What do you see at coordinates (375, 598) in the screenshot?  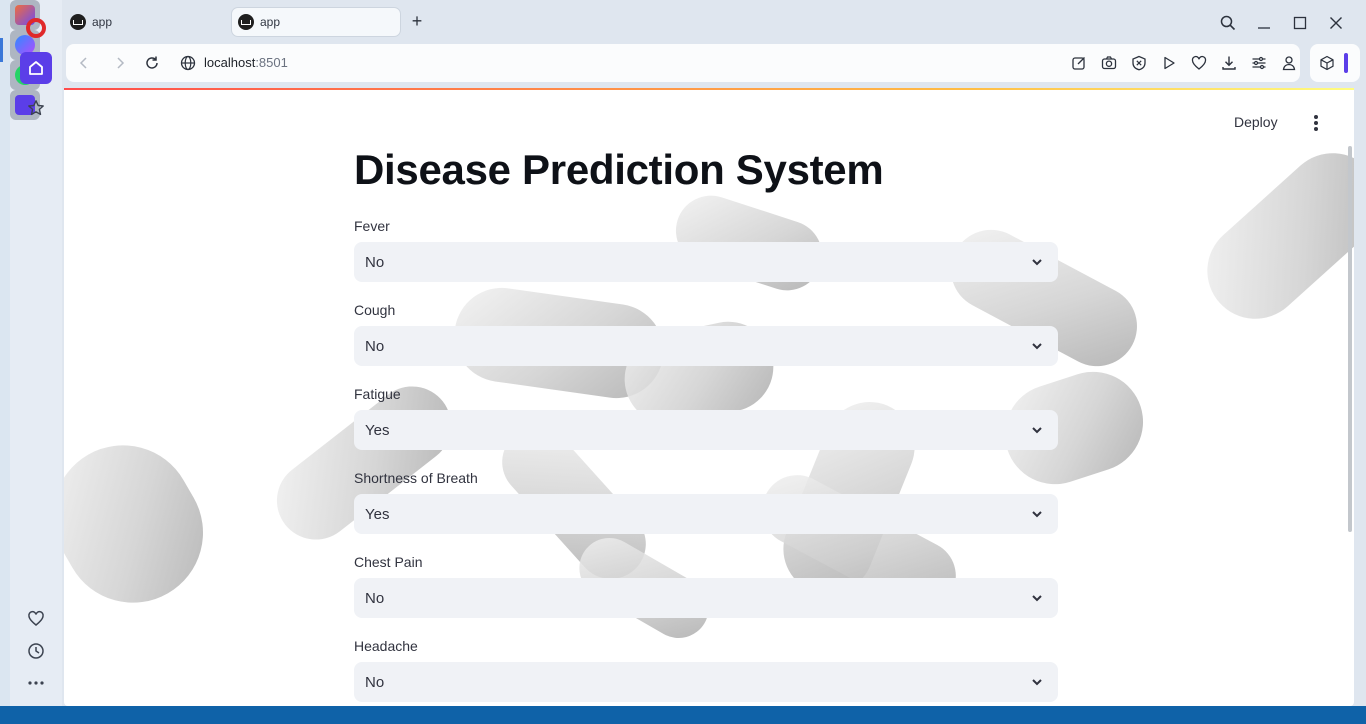 I see `chest-pain-value: No` at bounding box center [375, 598].